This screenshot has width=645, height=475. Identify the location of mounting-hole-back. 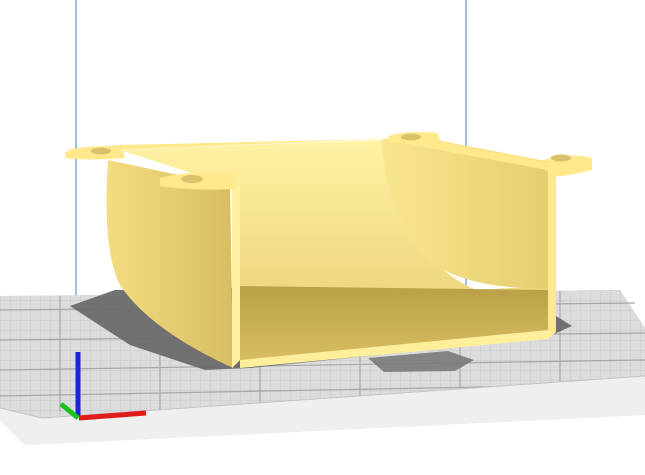
(411, 137).